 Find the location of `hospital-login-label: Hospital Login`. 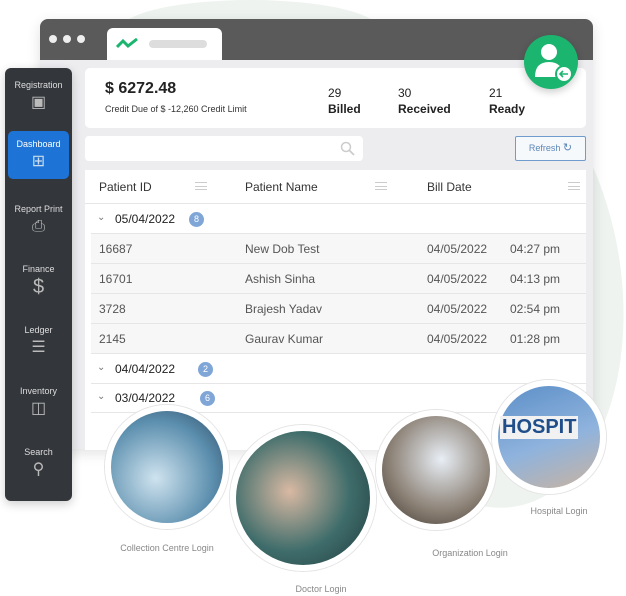

hospital-login-label: Hospital Login is located at coordinates (552, 511).